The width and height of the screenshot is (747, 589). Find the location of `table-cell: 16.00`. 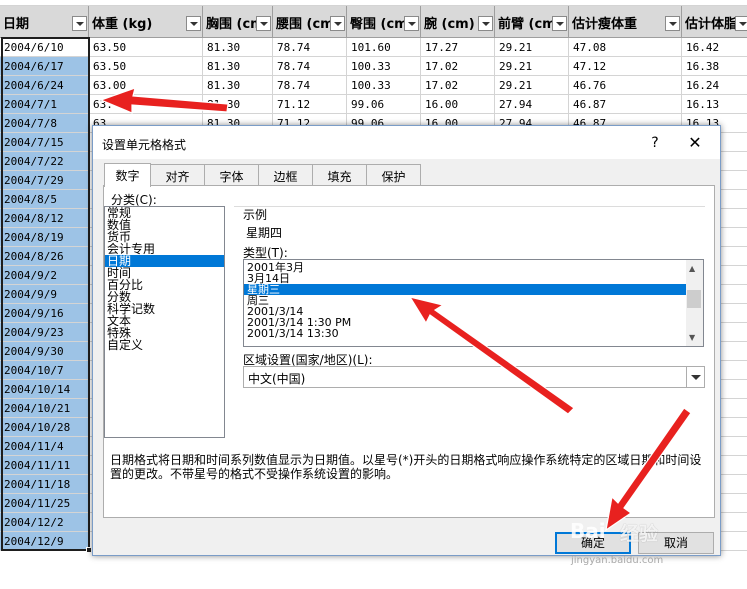

table-cell: 16.00 is located at coordinates (458, 104).